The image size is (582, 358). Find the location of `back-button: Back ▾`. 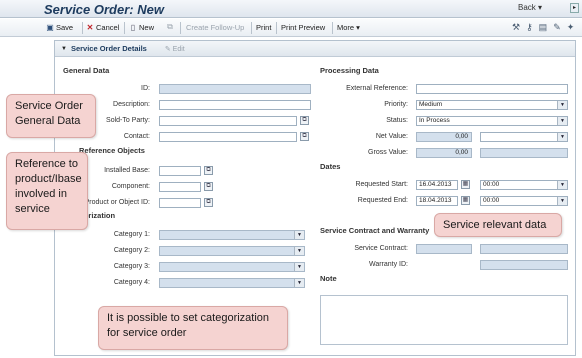

back-button: Back ▾ is located at coordinates (530, 7).